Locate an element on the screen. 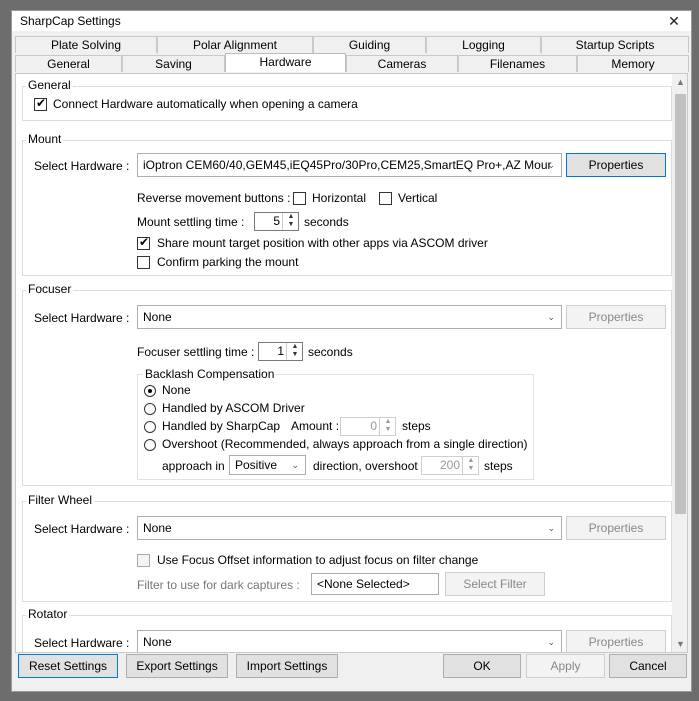 This screenshot has height=701, width=699. amount-value: 0 is located at coordinates (373, 426).